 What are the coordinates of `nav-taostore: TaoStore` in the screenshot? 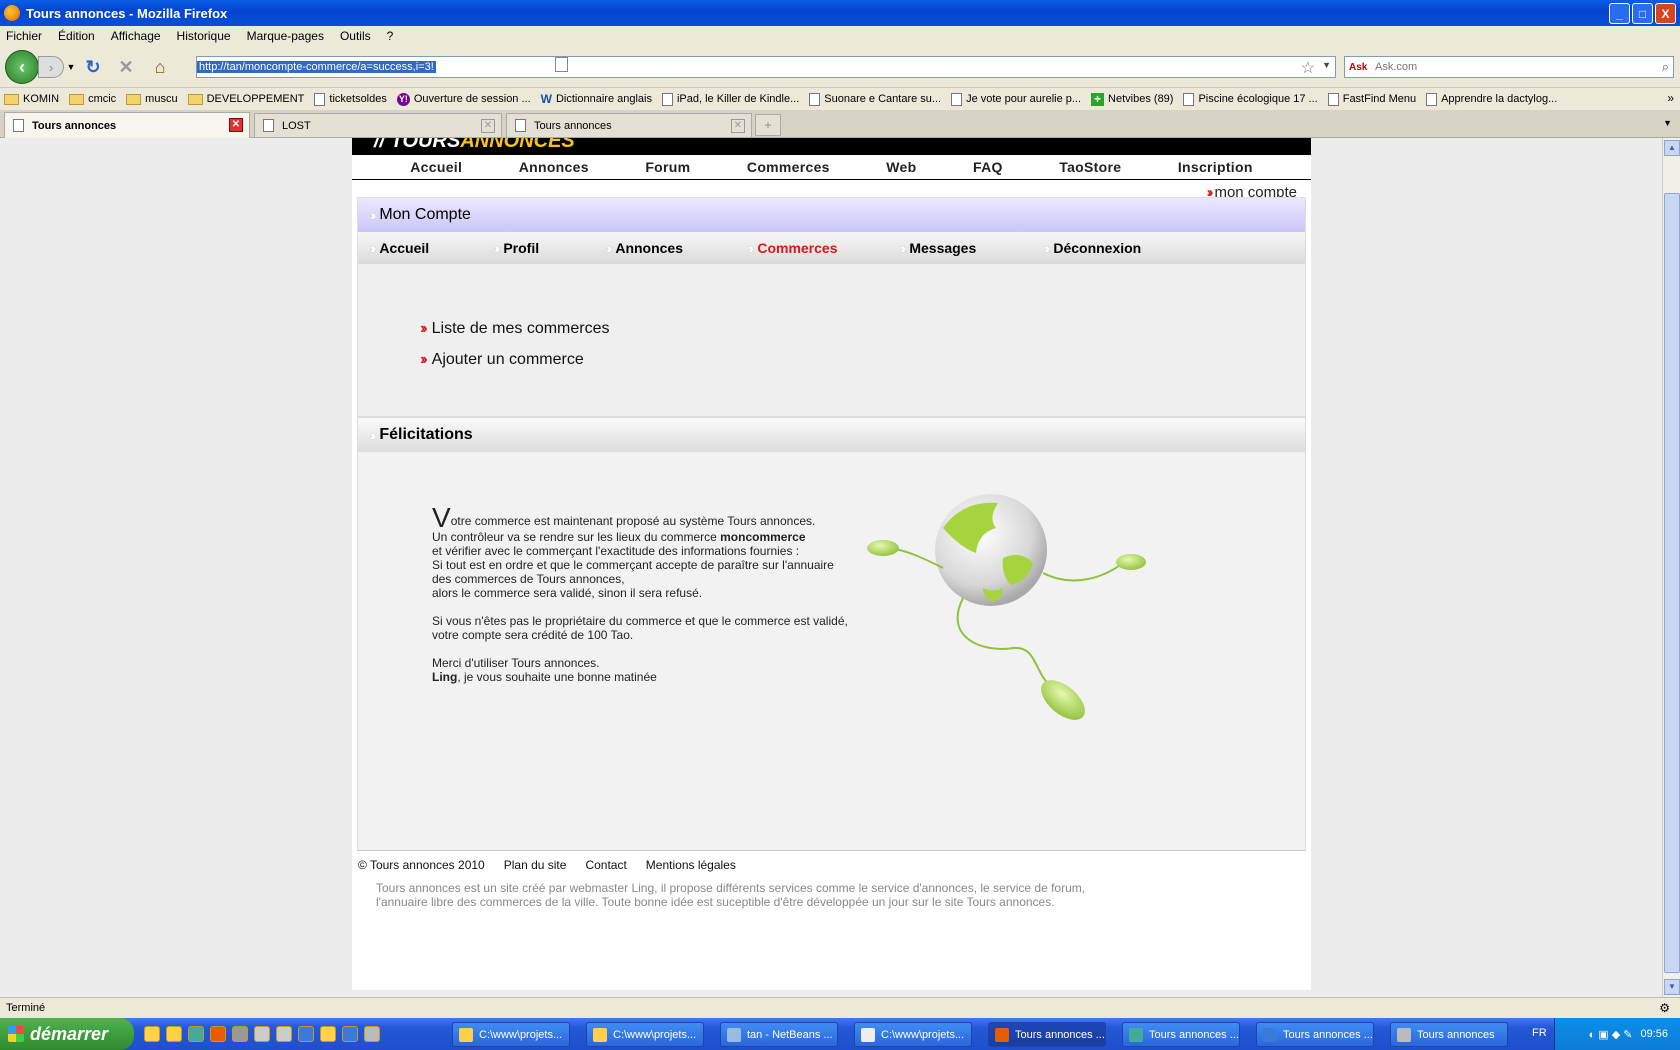 It's located at (1090, 167).